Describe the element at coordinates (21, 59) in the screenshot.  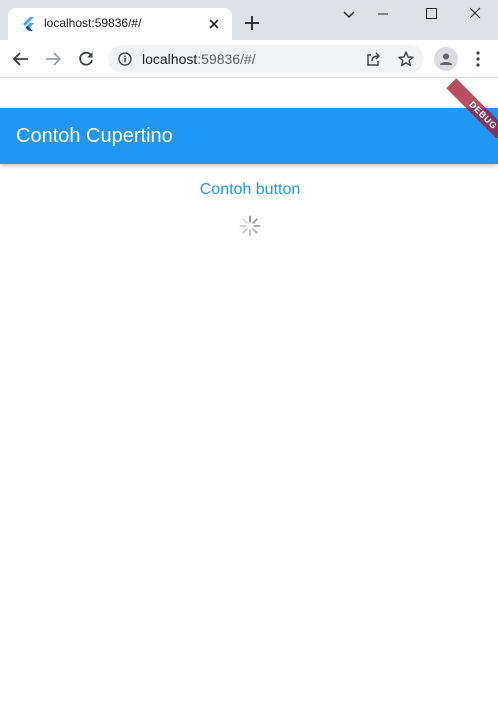
I see `back-arrow-icon` at that location.